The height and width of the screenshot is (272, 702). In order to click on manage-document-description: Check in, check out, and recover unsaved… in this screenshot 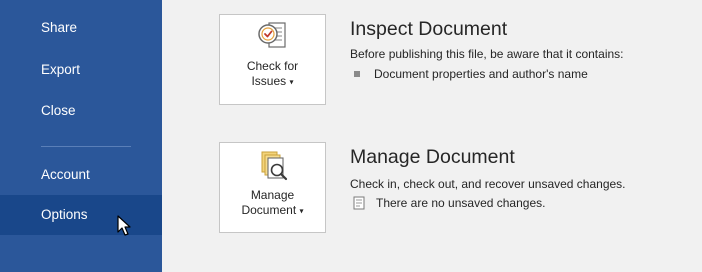, I will do `click(488, 184)`.